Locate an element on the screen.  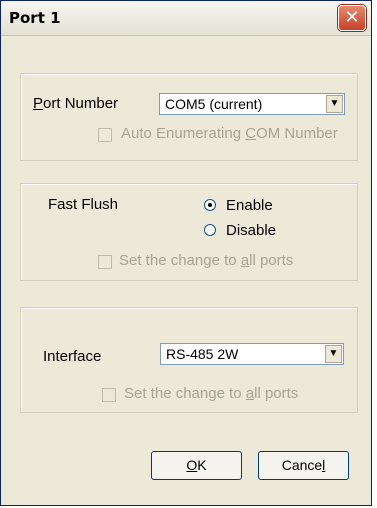
flush-disable-radio is located at coordinates (210, 230).